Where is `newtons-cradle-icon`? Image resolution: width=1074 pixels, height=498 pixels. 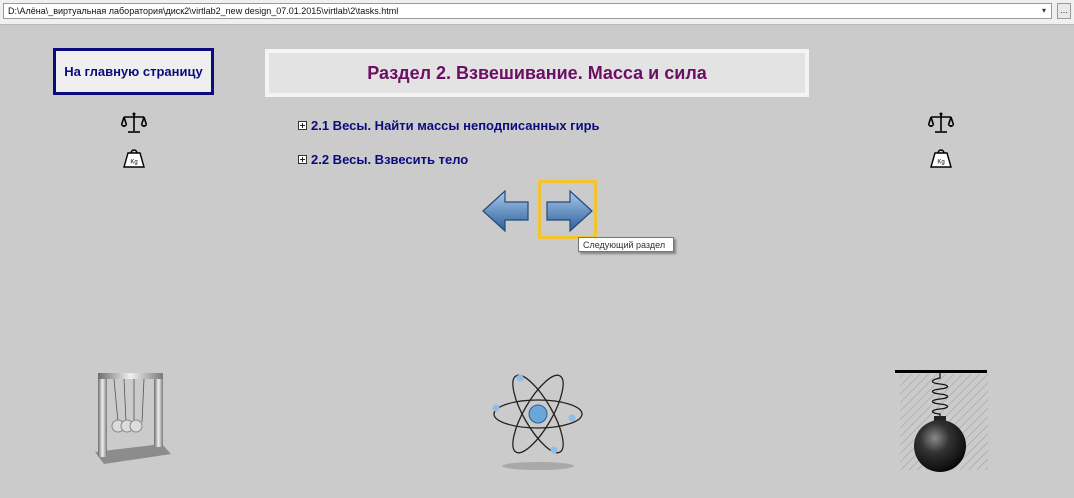 newtons-cradle-icon is located at coordinates (132, 420).